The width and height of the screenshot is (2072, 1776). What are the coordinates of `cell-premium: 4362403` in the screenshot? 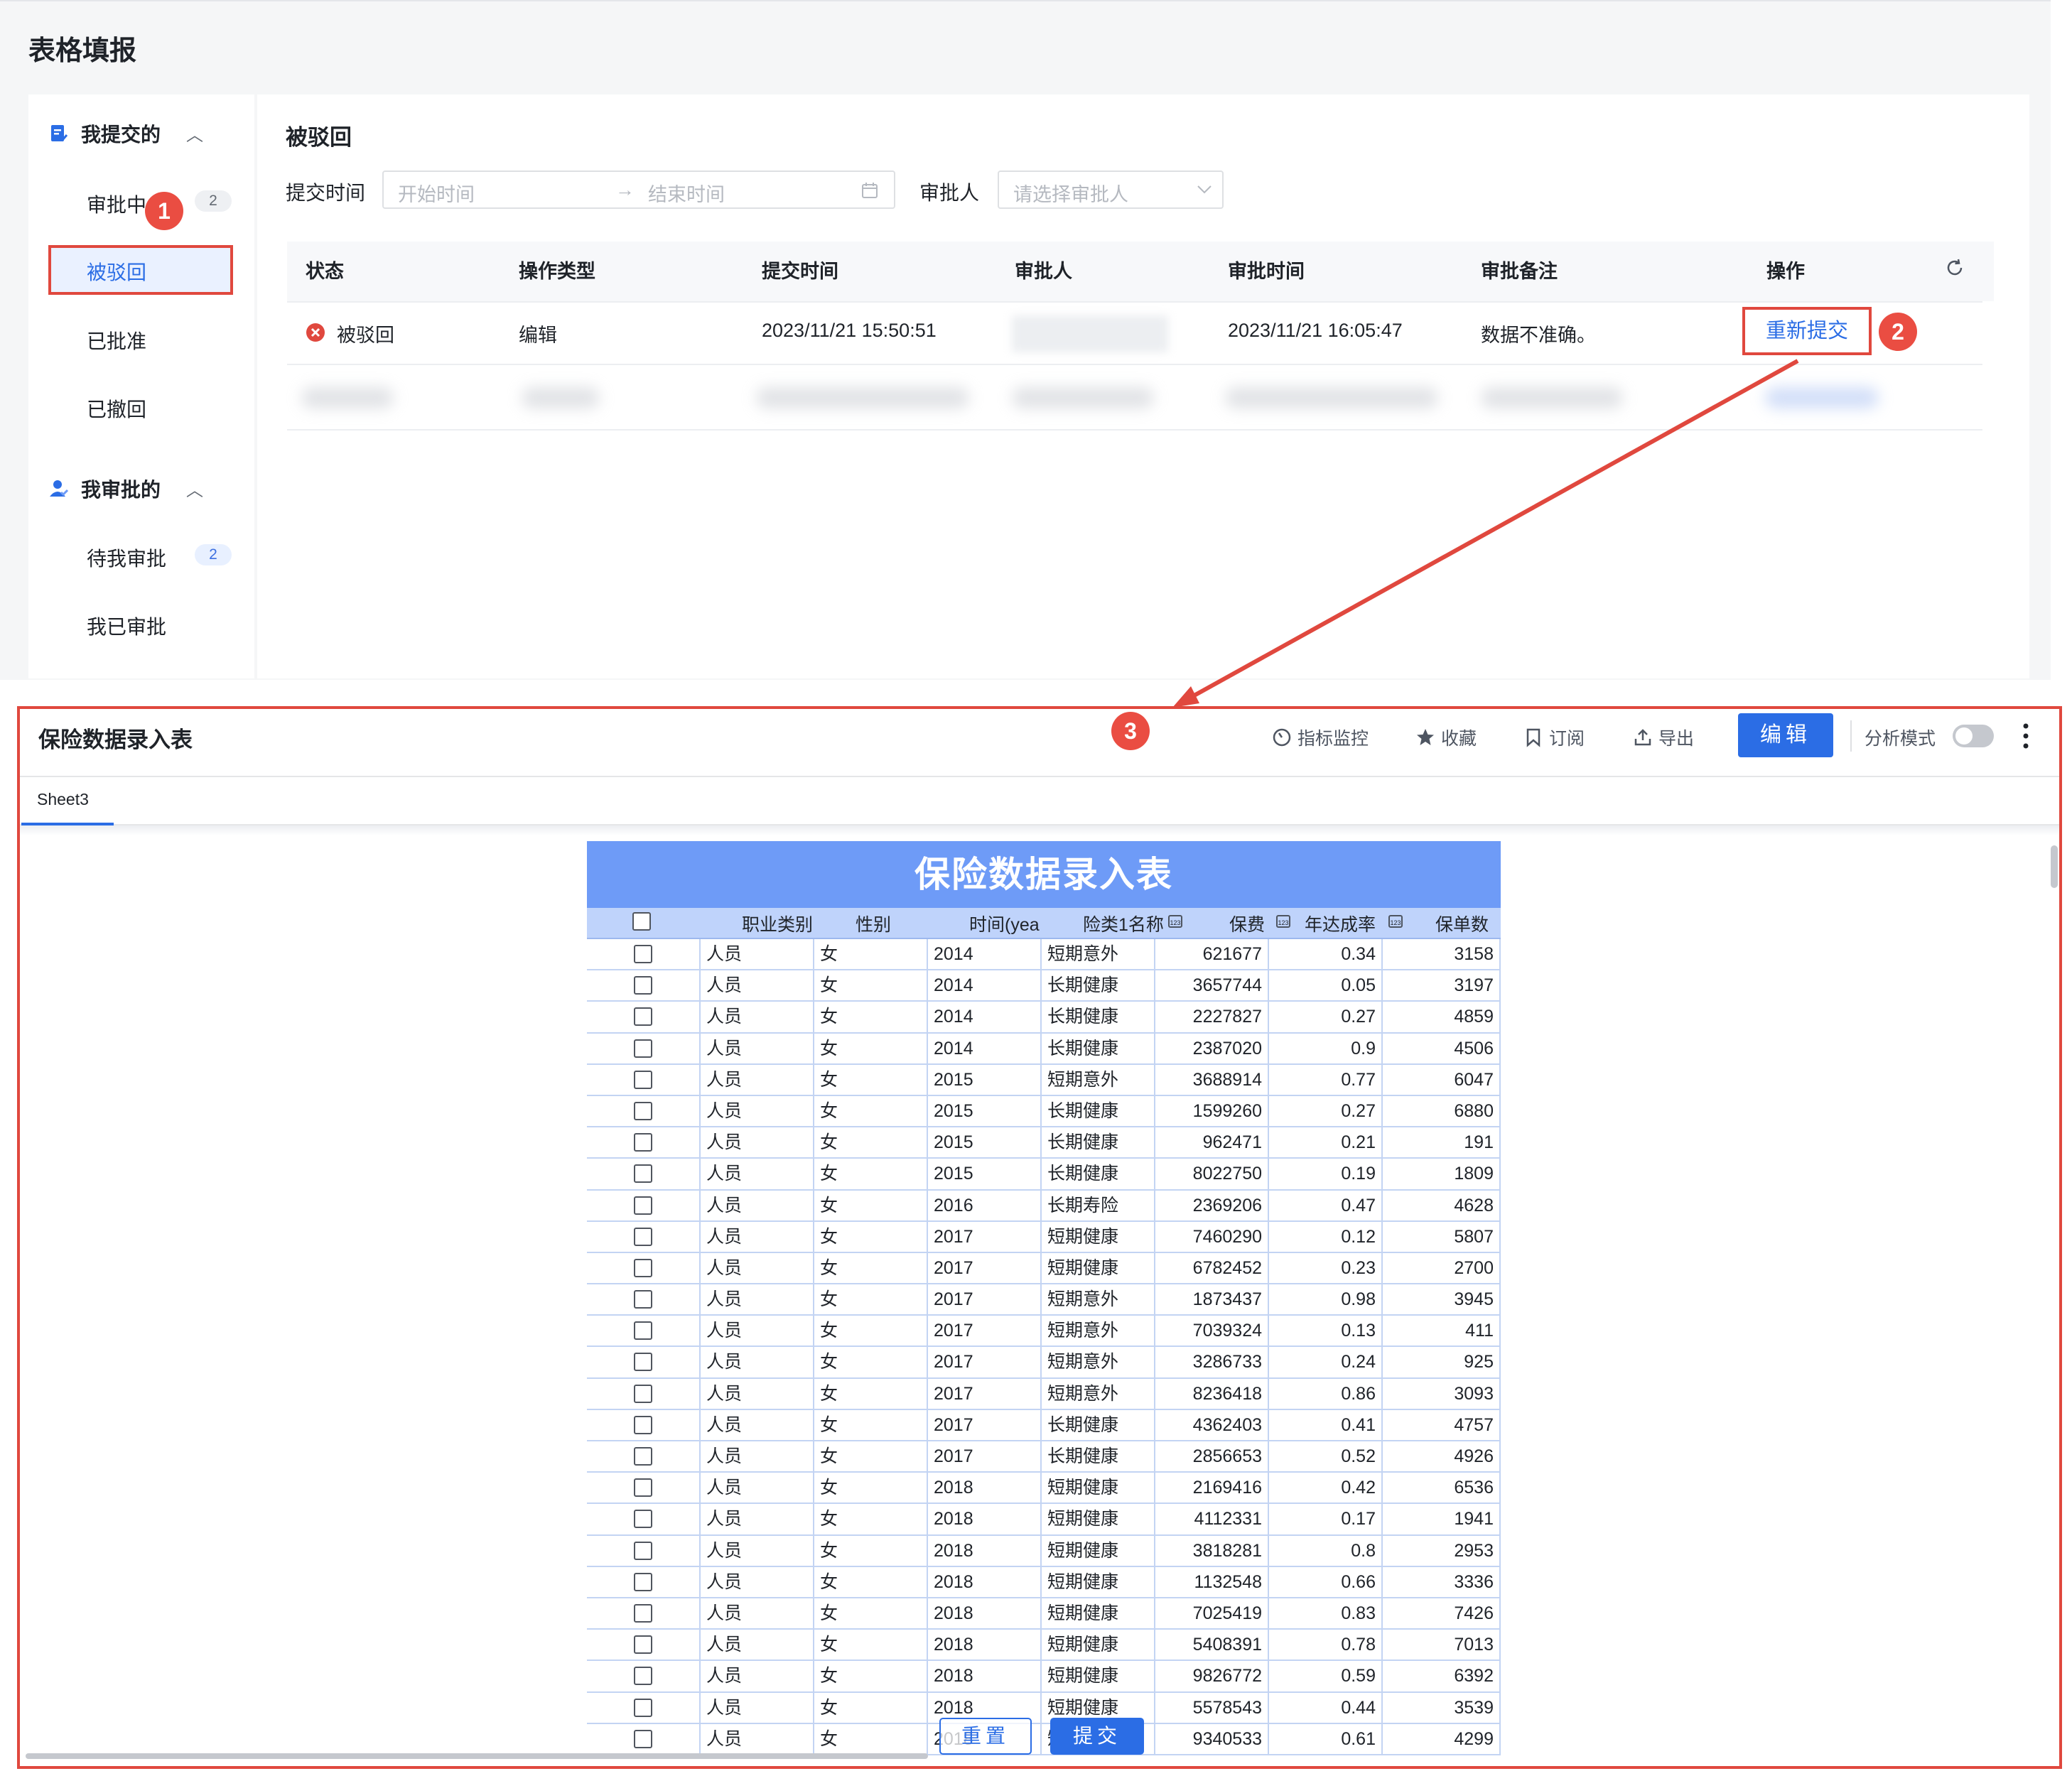 It's located at (1212, 1424).